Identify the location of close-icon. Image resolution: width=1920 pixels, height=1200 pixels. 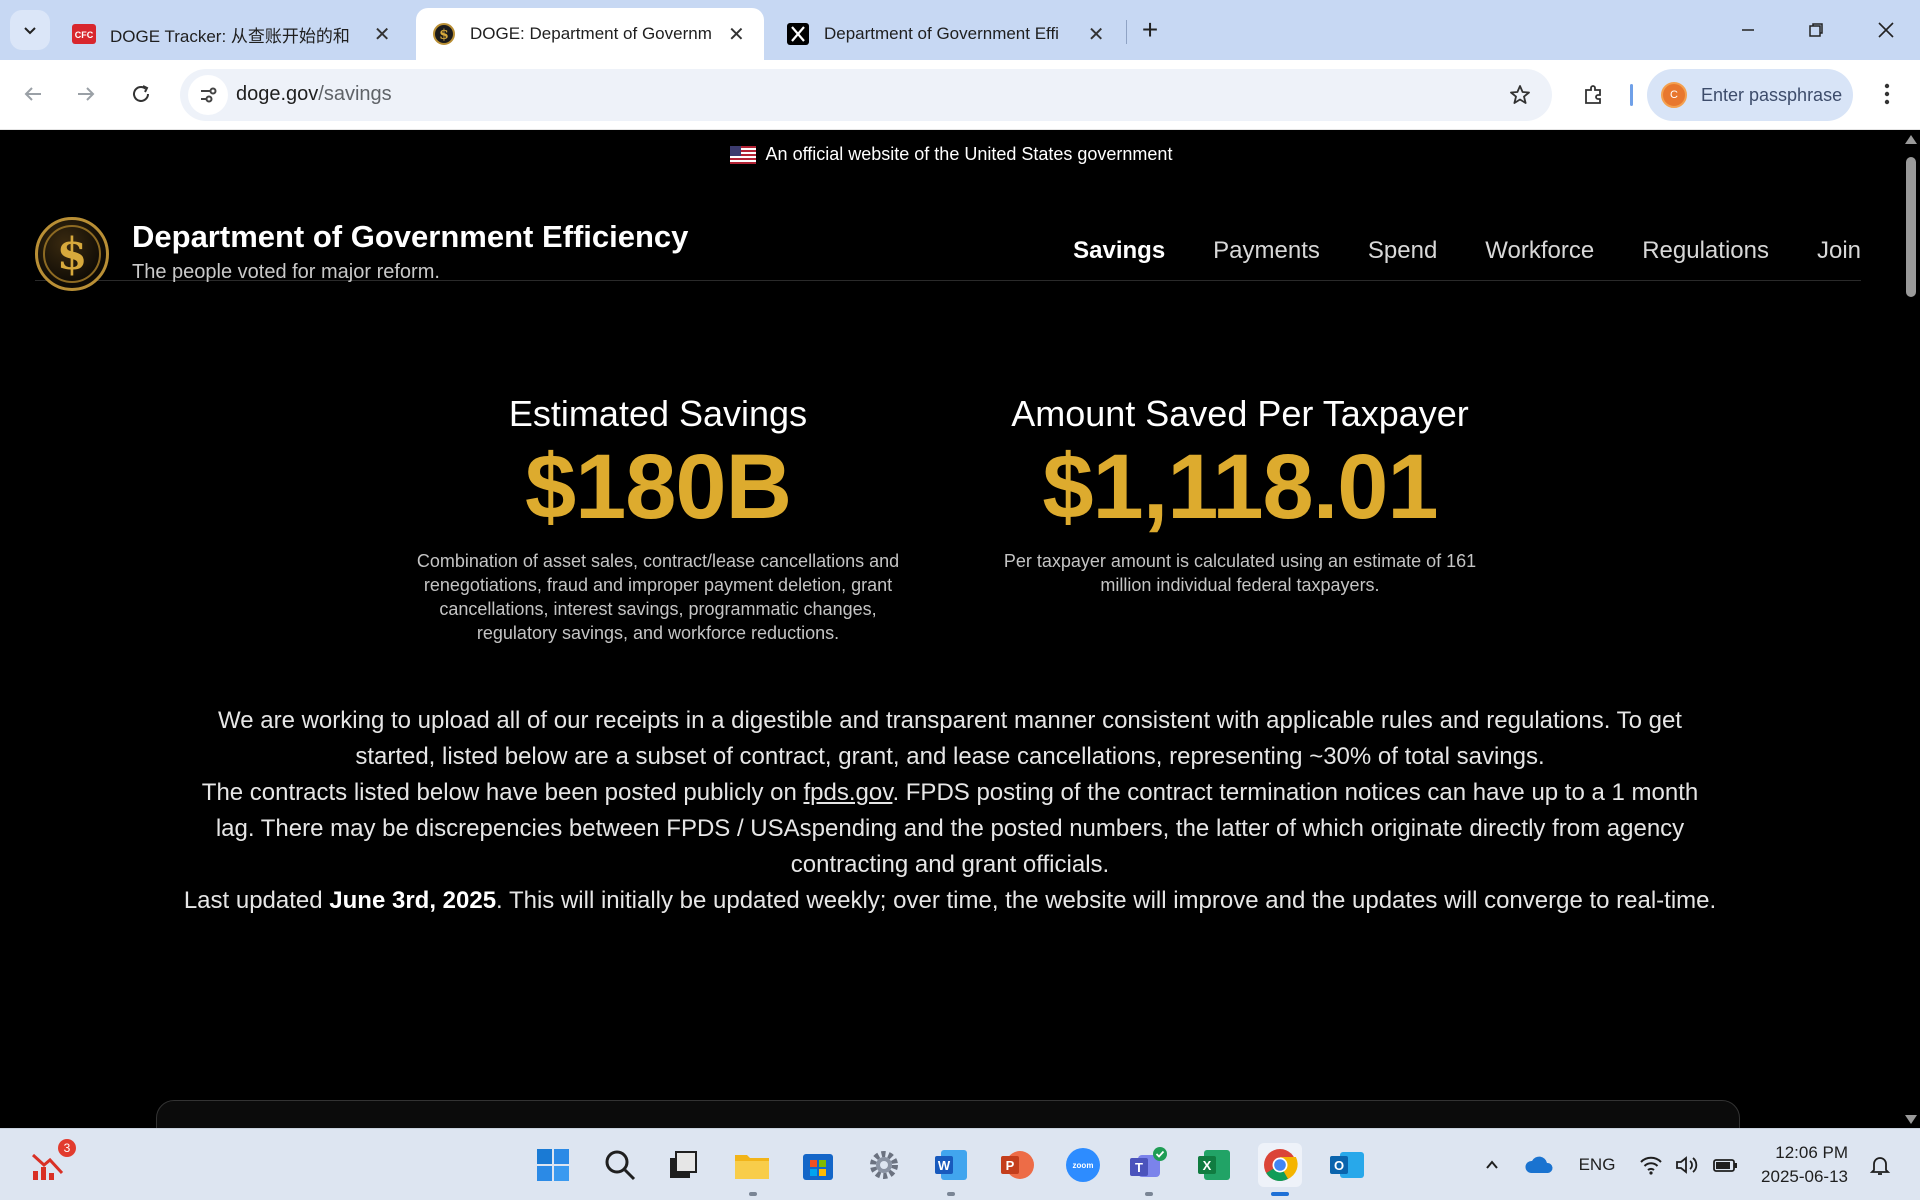
(1886, 30).